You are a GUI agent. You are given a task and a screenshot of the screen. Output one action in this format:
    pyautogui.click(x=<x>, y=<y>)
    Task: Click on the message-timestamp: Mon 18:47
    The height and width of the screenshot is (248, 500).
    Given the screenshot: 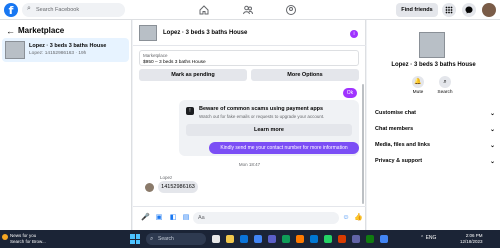 What is the action you would take?
    pyautogui.click(x=249, y=164)
    